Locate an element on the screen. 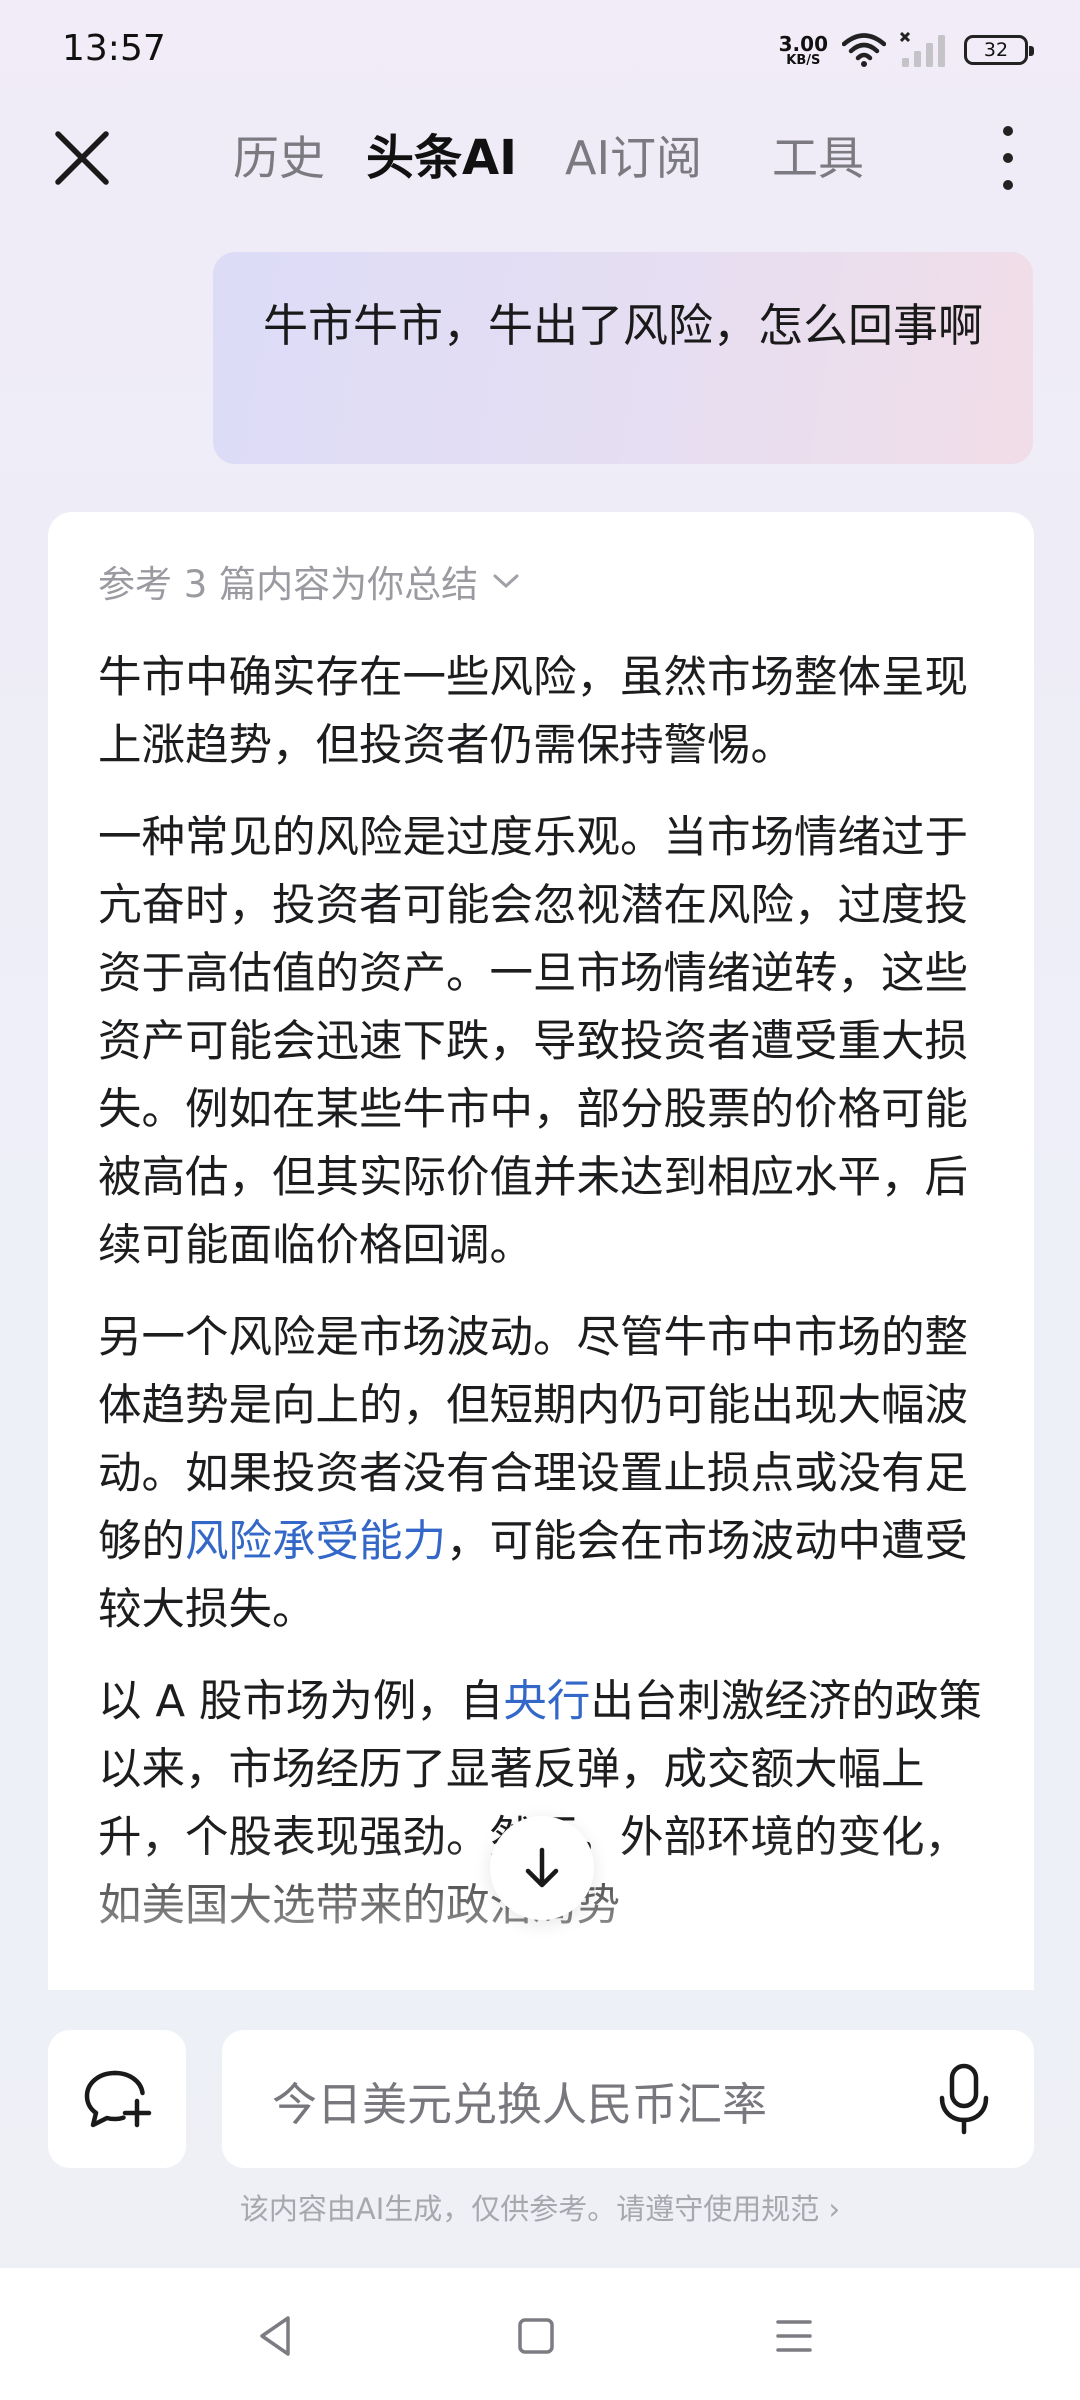 The width and height of the screenshot is (1080, 2400). close-button is located at coordinates (82, 158).